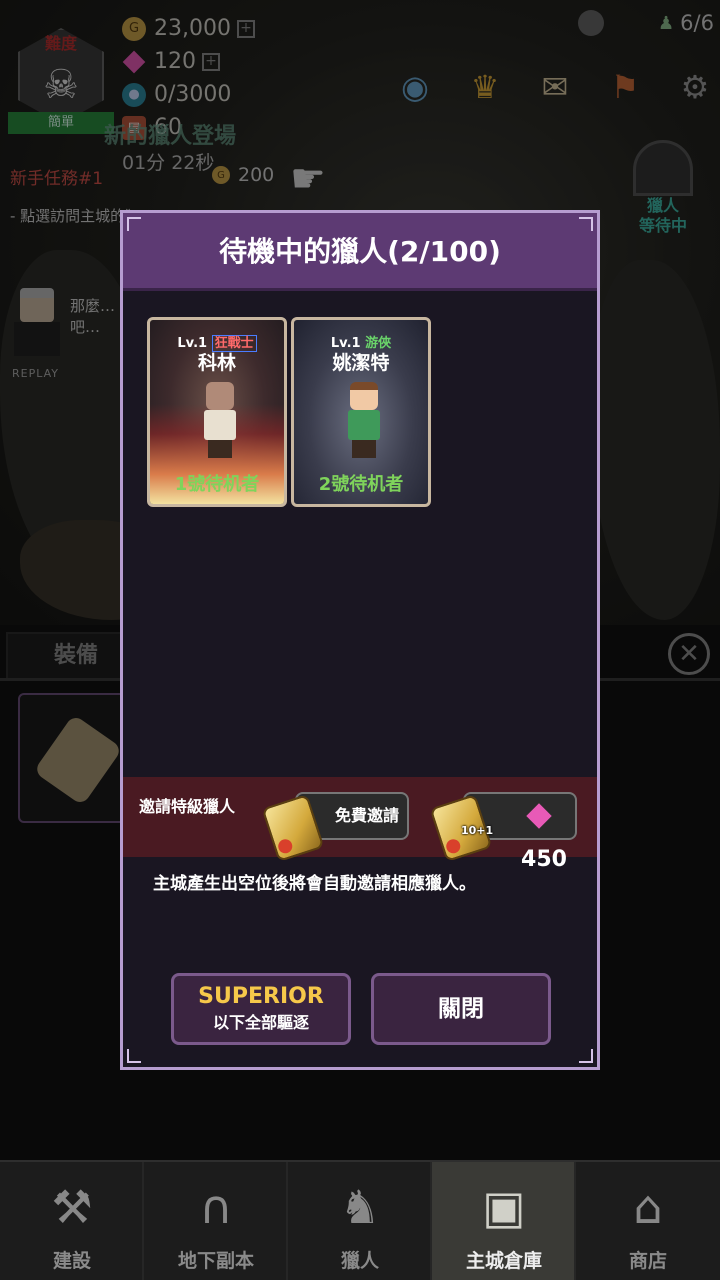  What do you see at coordinates (175, 61) in the screenshot?
I see `gem-value: 120` at bounding box center [175, 61].